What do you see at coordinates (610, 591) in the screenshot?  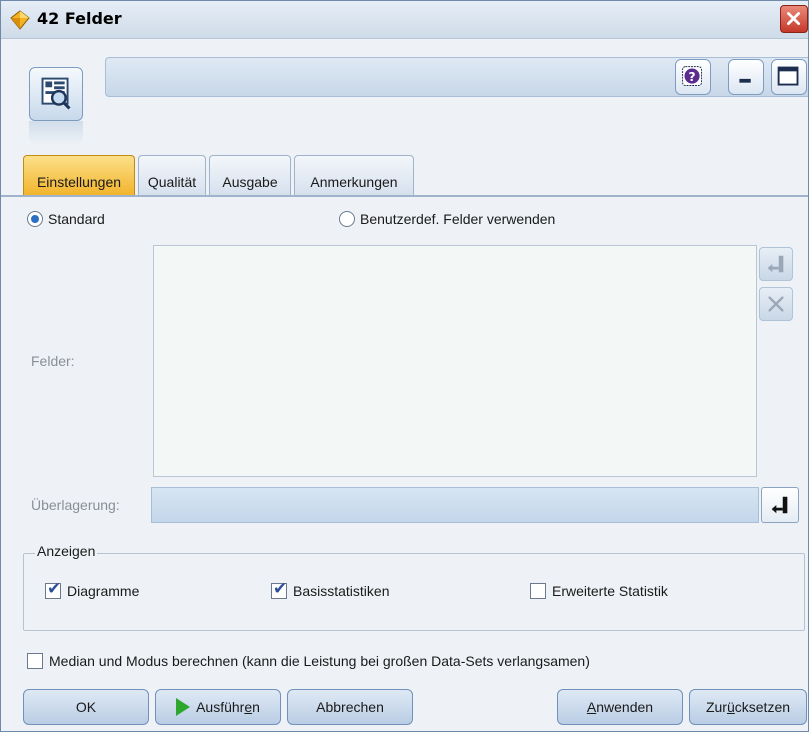 I see `advanced-stats-label: Erweiterte Statistik` at bounding box center [610, 591].